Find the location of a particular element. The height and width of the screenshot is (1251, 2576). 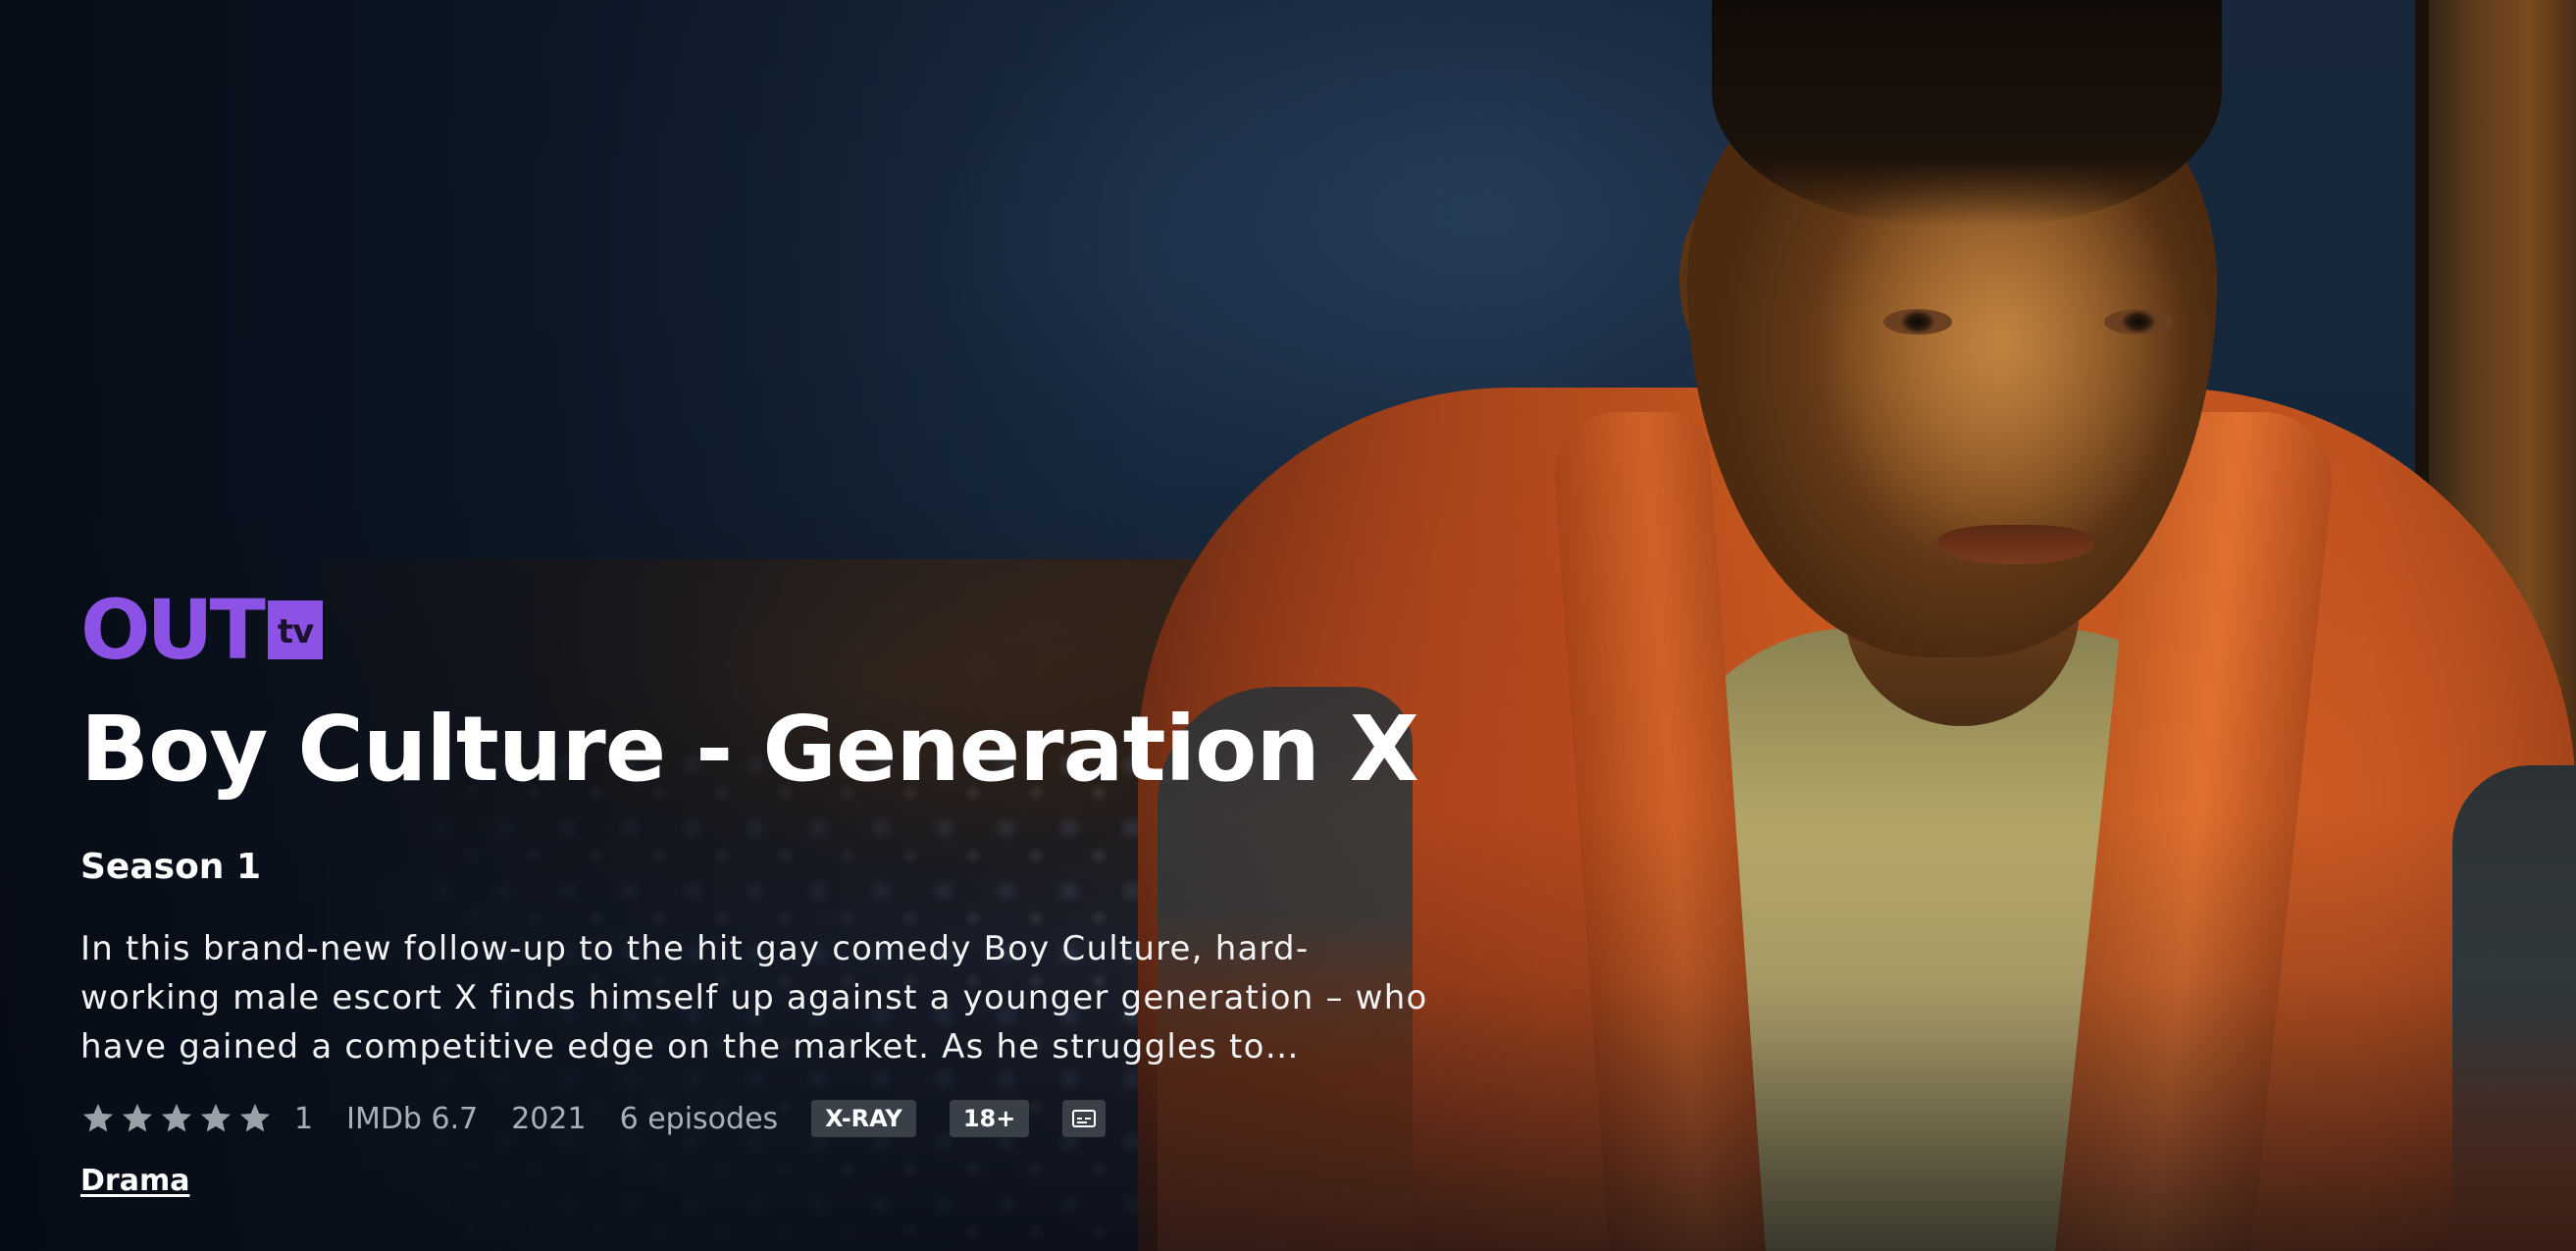

metadata-row: 1 IMDb 6.7 2021 6 episodes X-RAY 18+ is located at coordinates (767, 1119).